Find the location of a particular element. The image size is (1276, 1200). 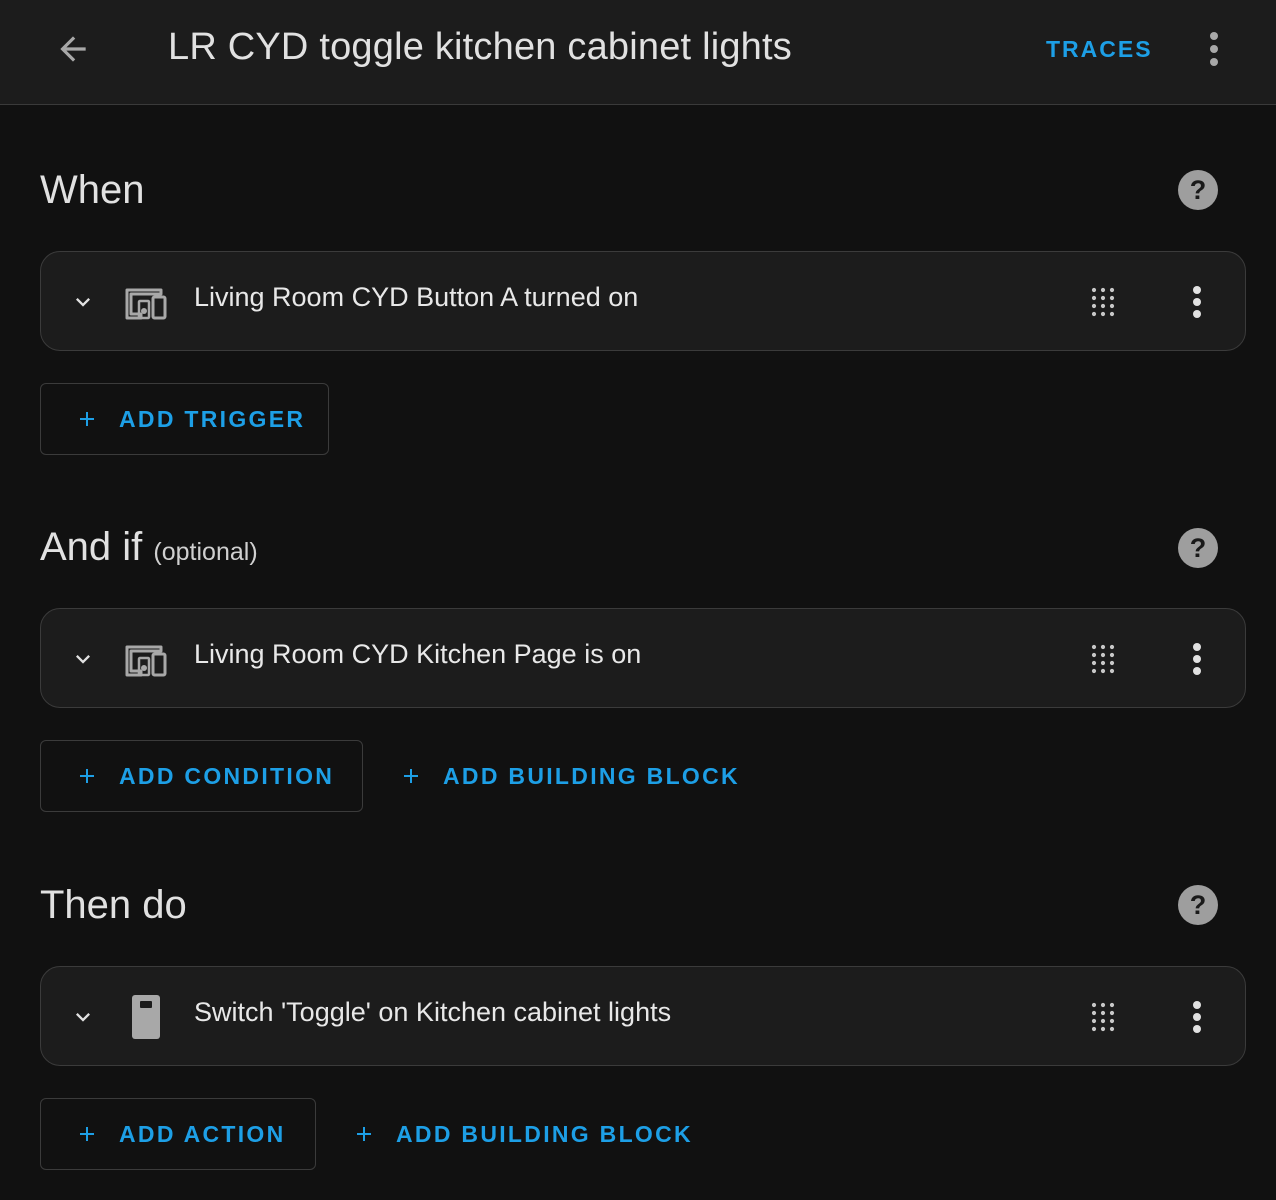

arrow-left-icon is located at coordinates (73, 49).